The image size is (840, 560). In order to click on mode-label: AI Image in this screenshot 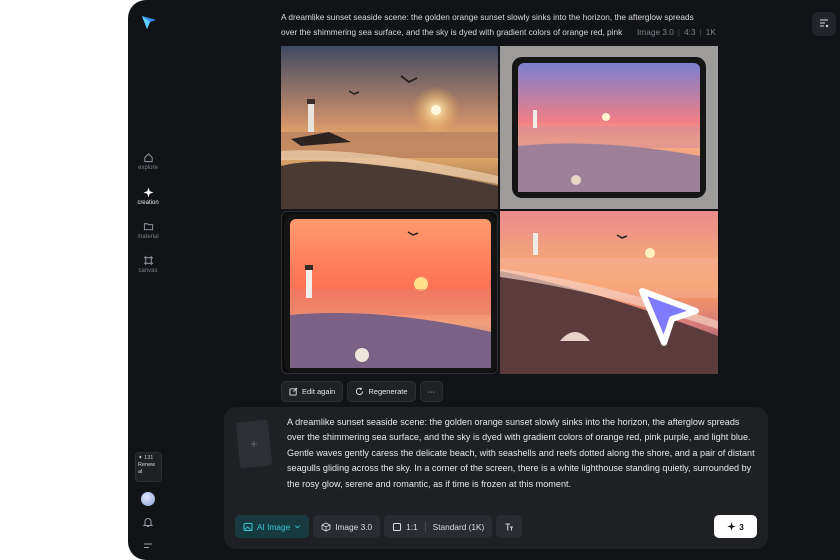, I will do `click(274, 526)`.